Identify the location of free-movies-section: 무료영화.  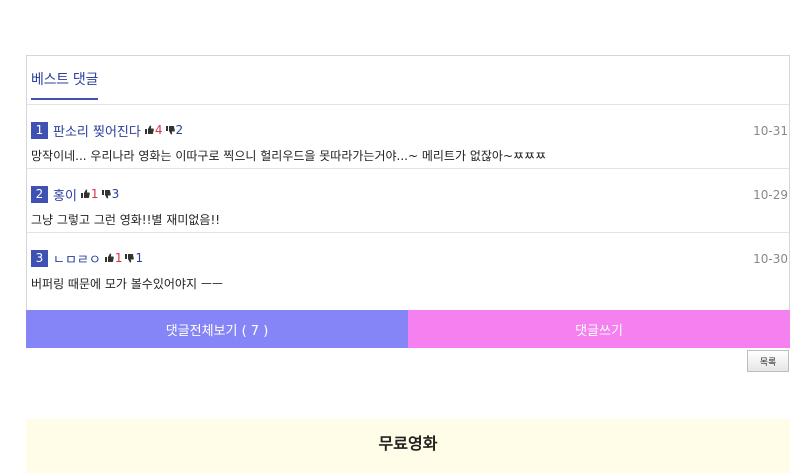
(408, 446).